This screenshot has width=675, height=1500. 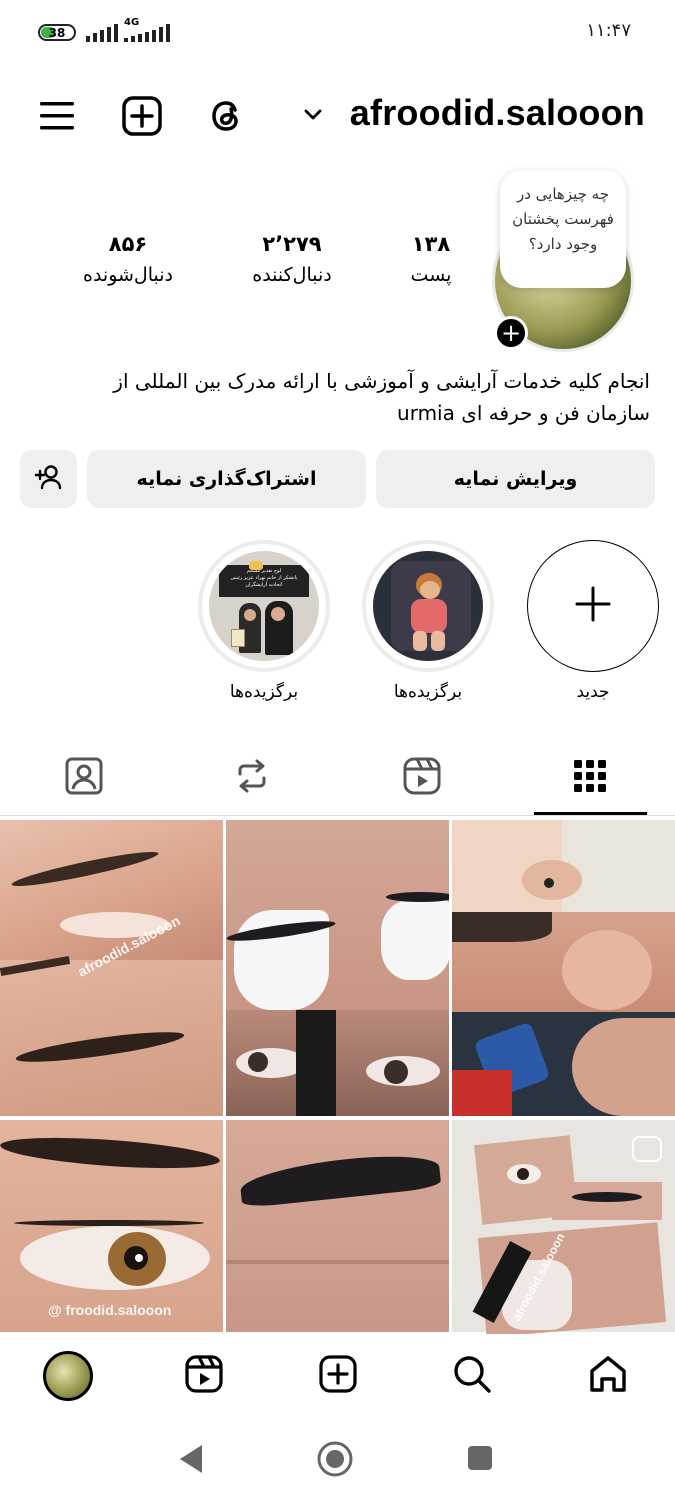 What do you see at coordinates (264, 571) in the screenshot?
I see `highlight-caption-line: لوح تقدیر مسمم` at bounding box center [264, 571].